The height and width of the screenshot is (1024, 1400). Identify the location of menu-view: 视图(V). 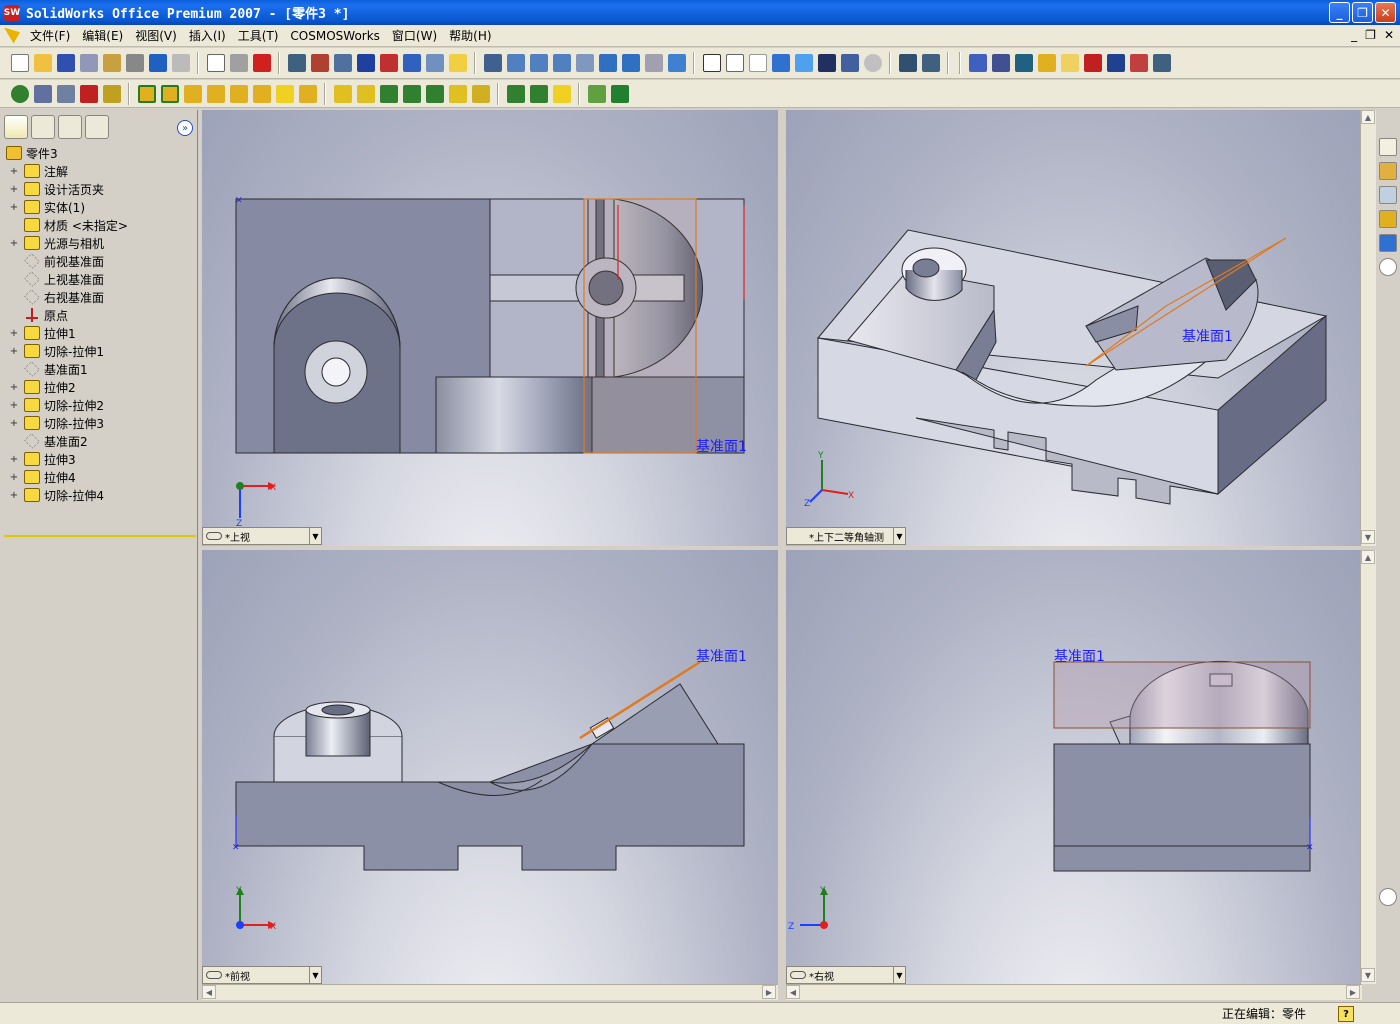
(156, 35).